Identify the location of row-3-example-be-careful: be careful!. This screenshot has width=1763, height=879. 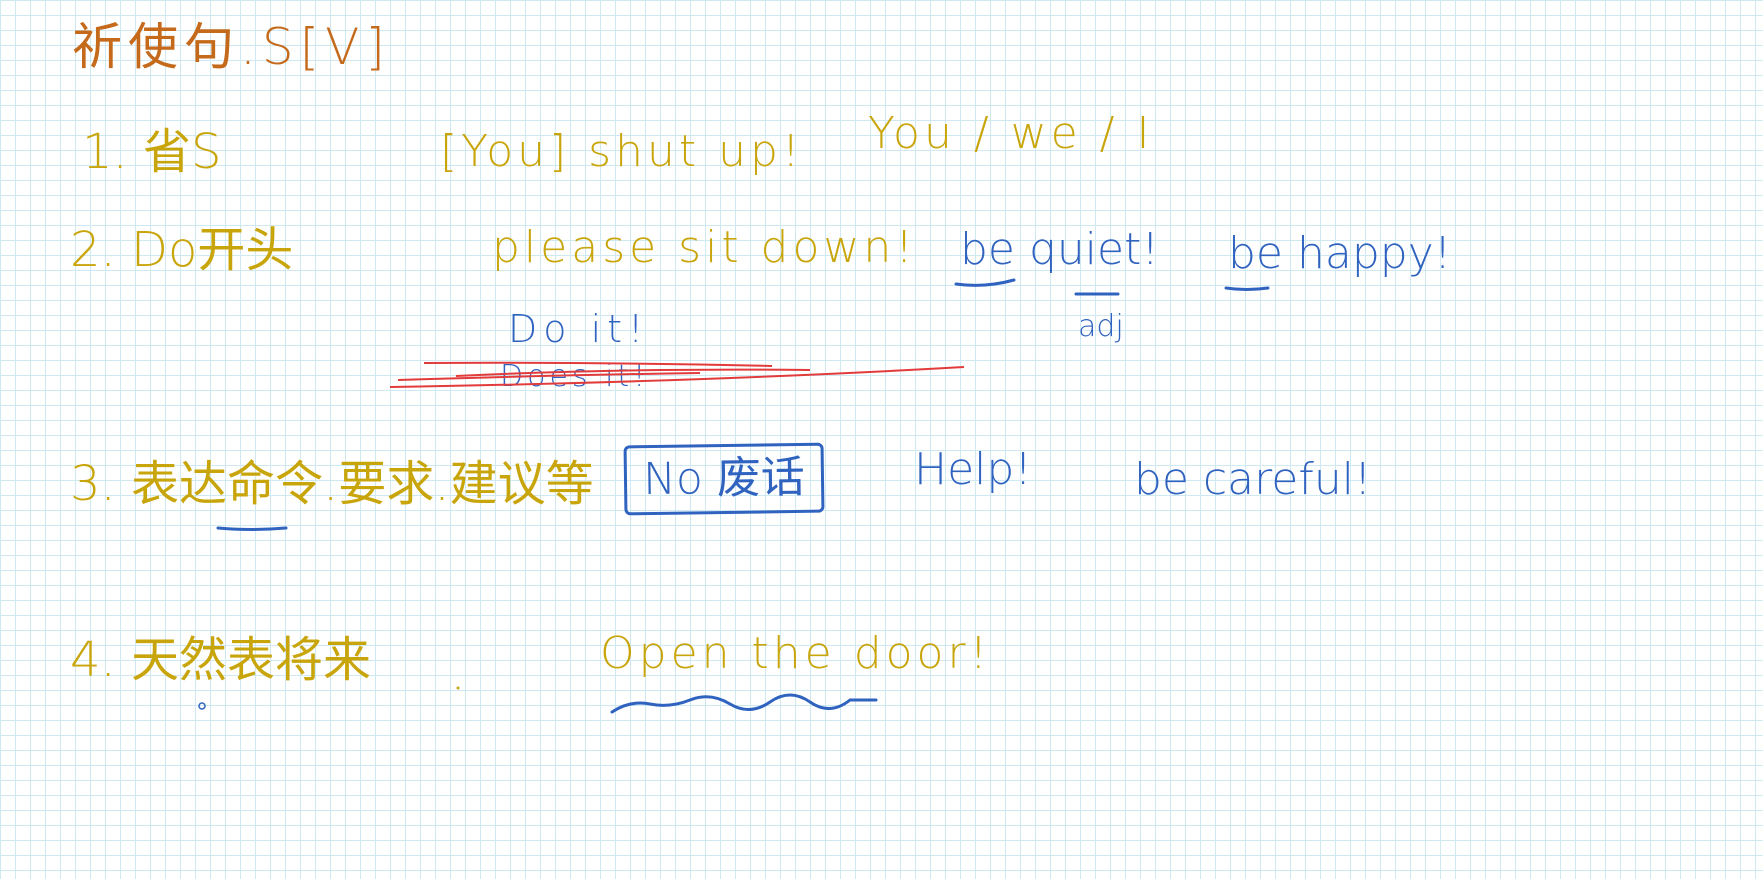
(1253, 479).